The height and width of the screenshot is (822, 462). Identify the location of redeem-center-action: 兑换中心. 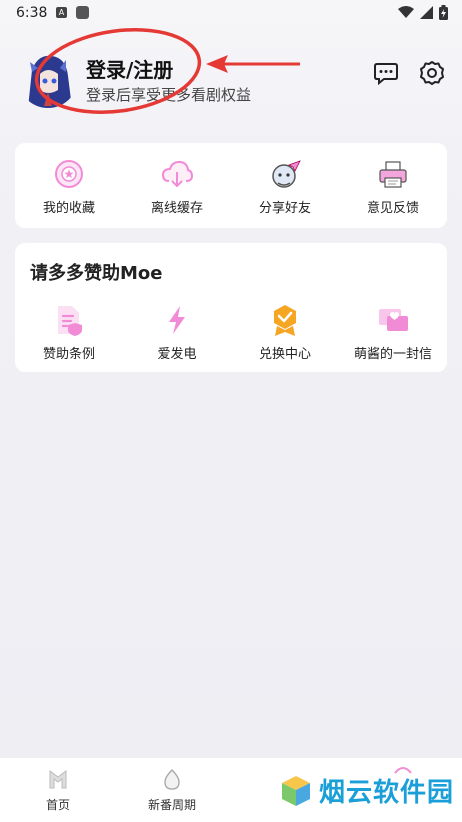
(285, 332).